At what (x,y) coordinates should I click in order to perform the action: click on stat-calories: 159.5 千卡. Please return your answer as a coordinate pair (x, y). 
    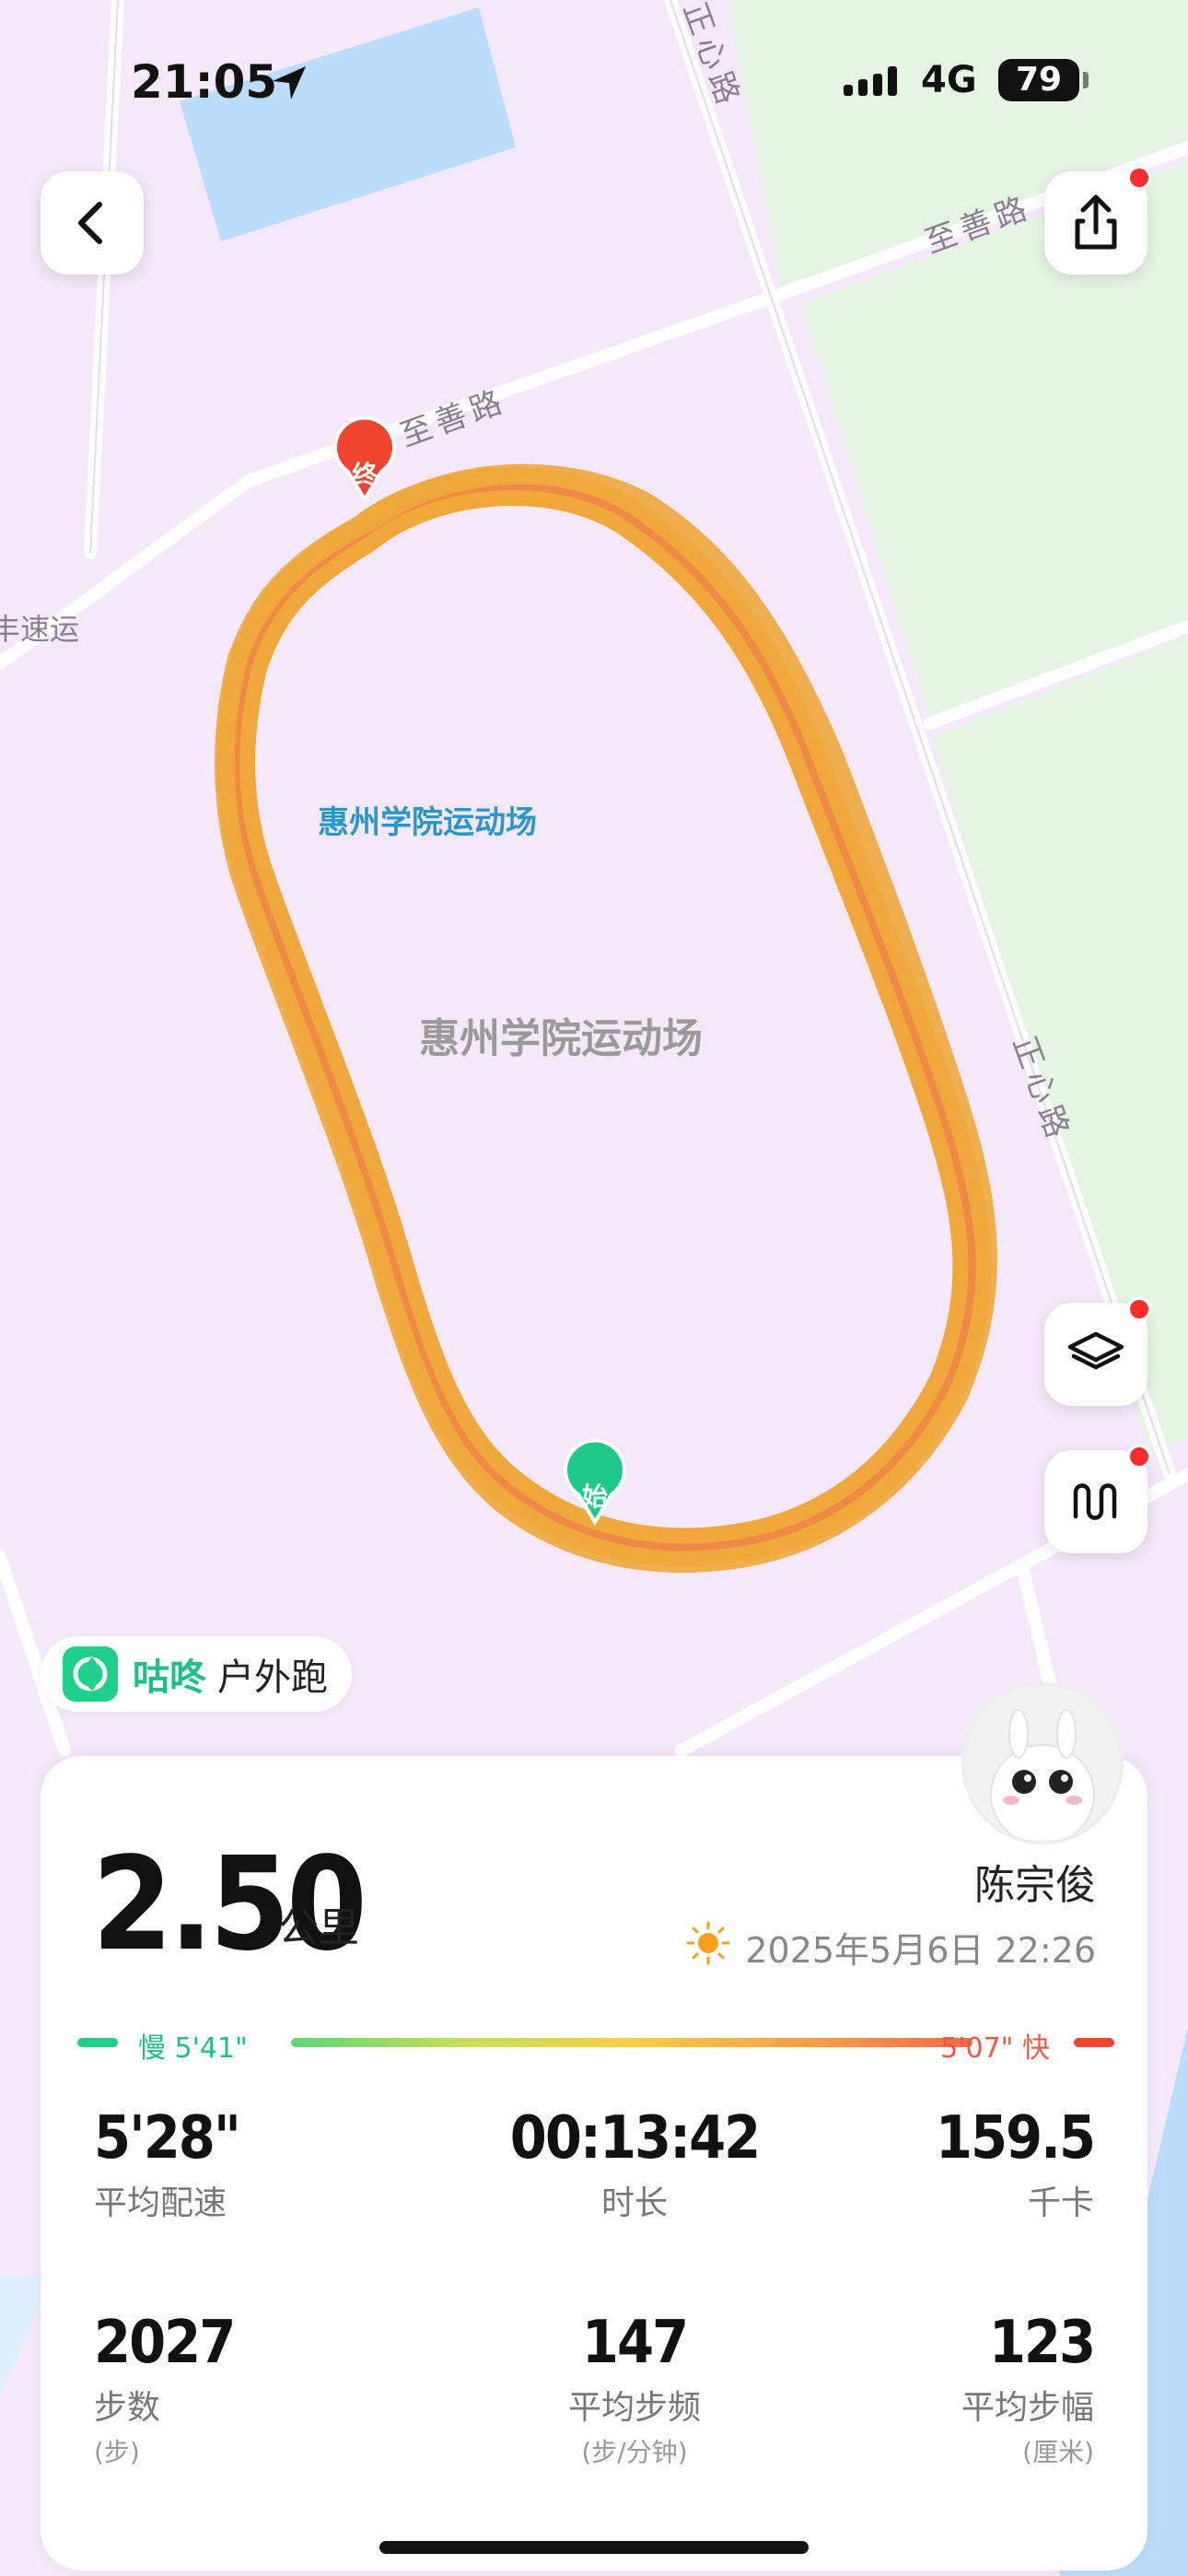
    Looking at the image, I should click on (1016, 2164).